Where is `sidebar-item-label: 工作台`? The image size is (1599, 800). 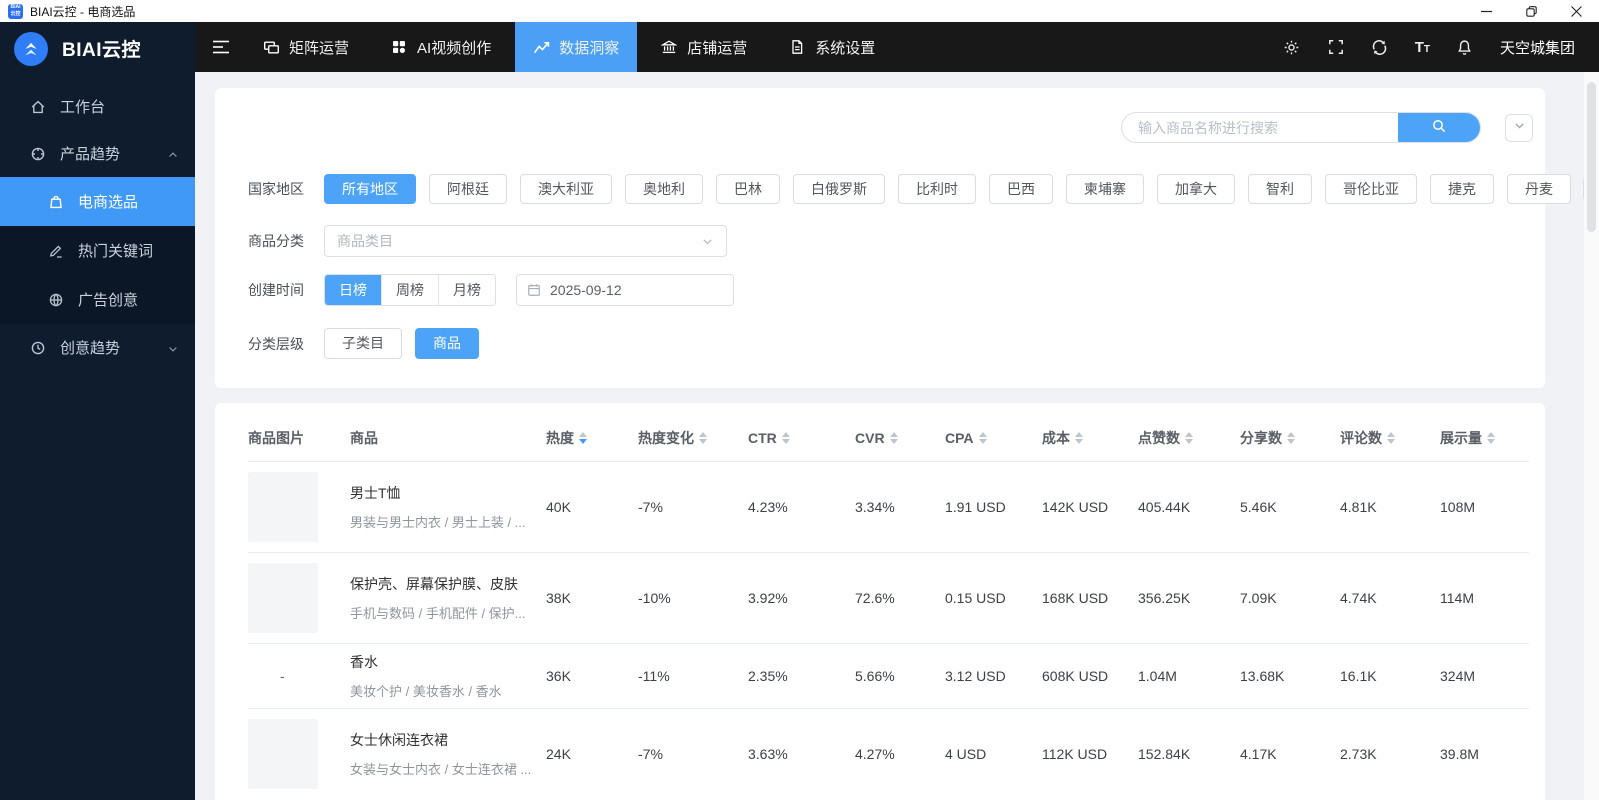
sidebar-item-label: 工作台 is located at coordinates (83, 107).